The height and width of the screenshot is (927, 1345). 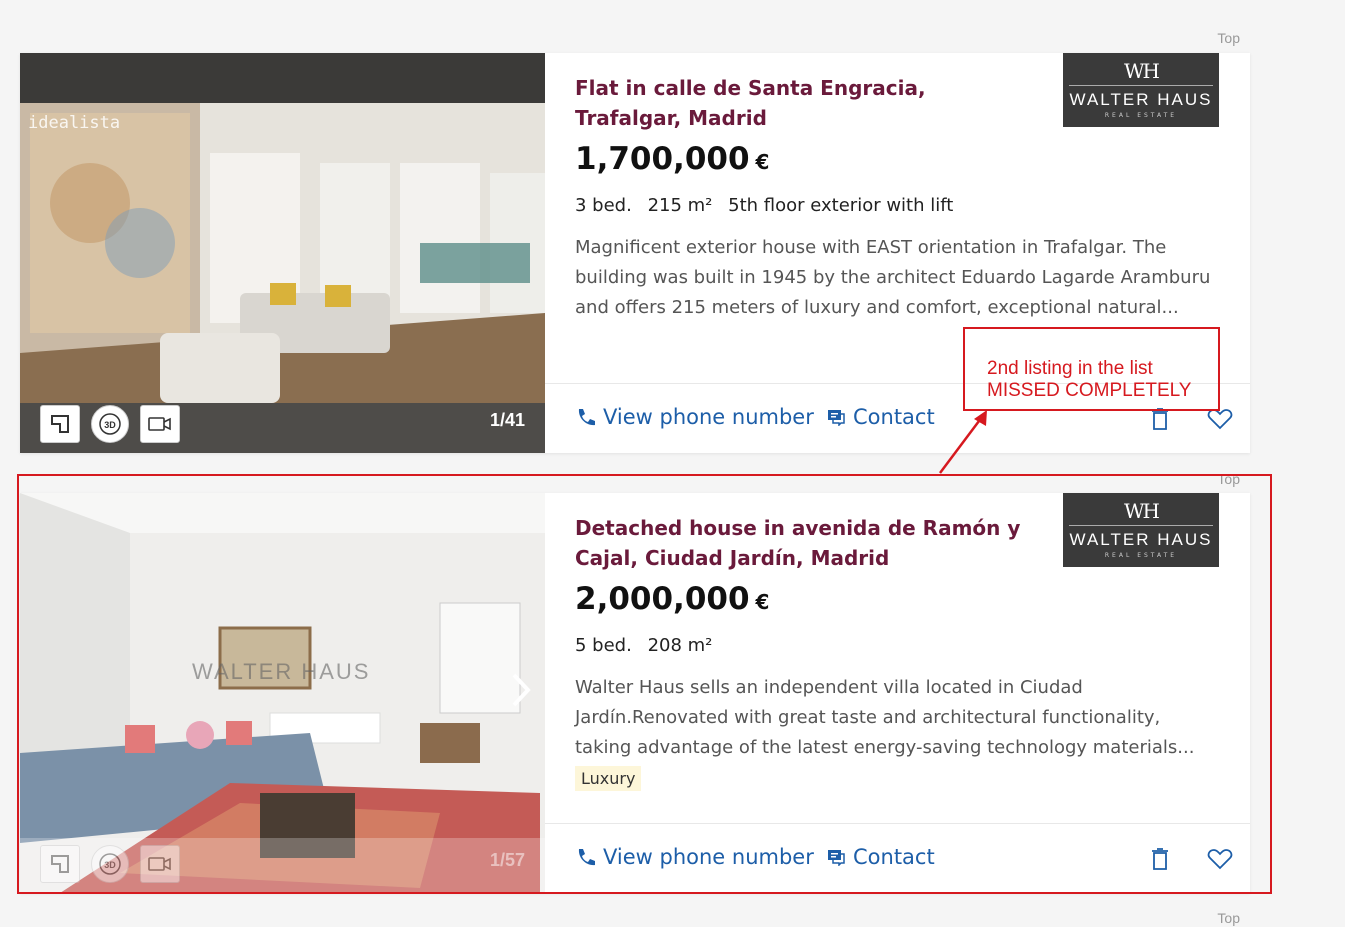 What do you see at coordinates (603, 205) in the screenshot?
I see `detail-bedrooms: 3 bed.` at bounding box center [603, 205].